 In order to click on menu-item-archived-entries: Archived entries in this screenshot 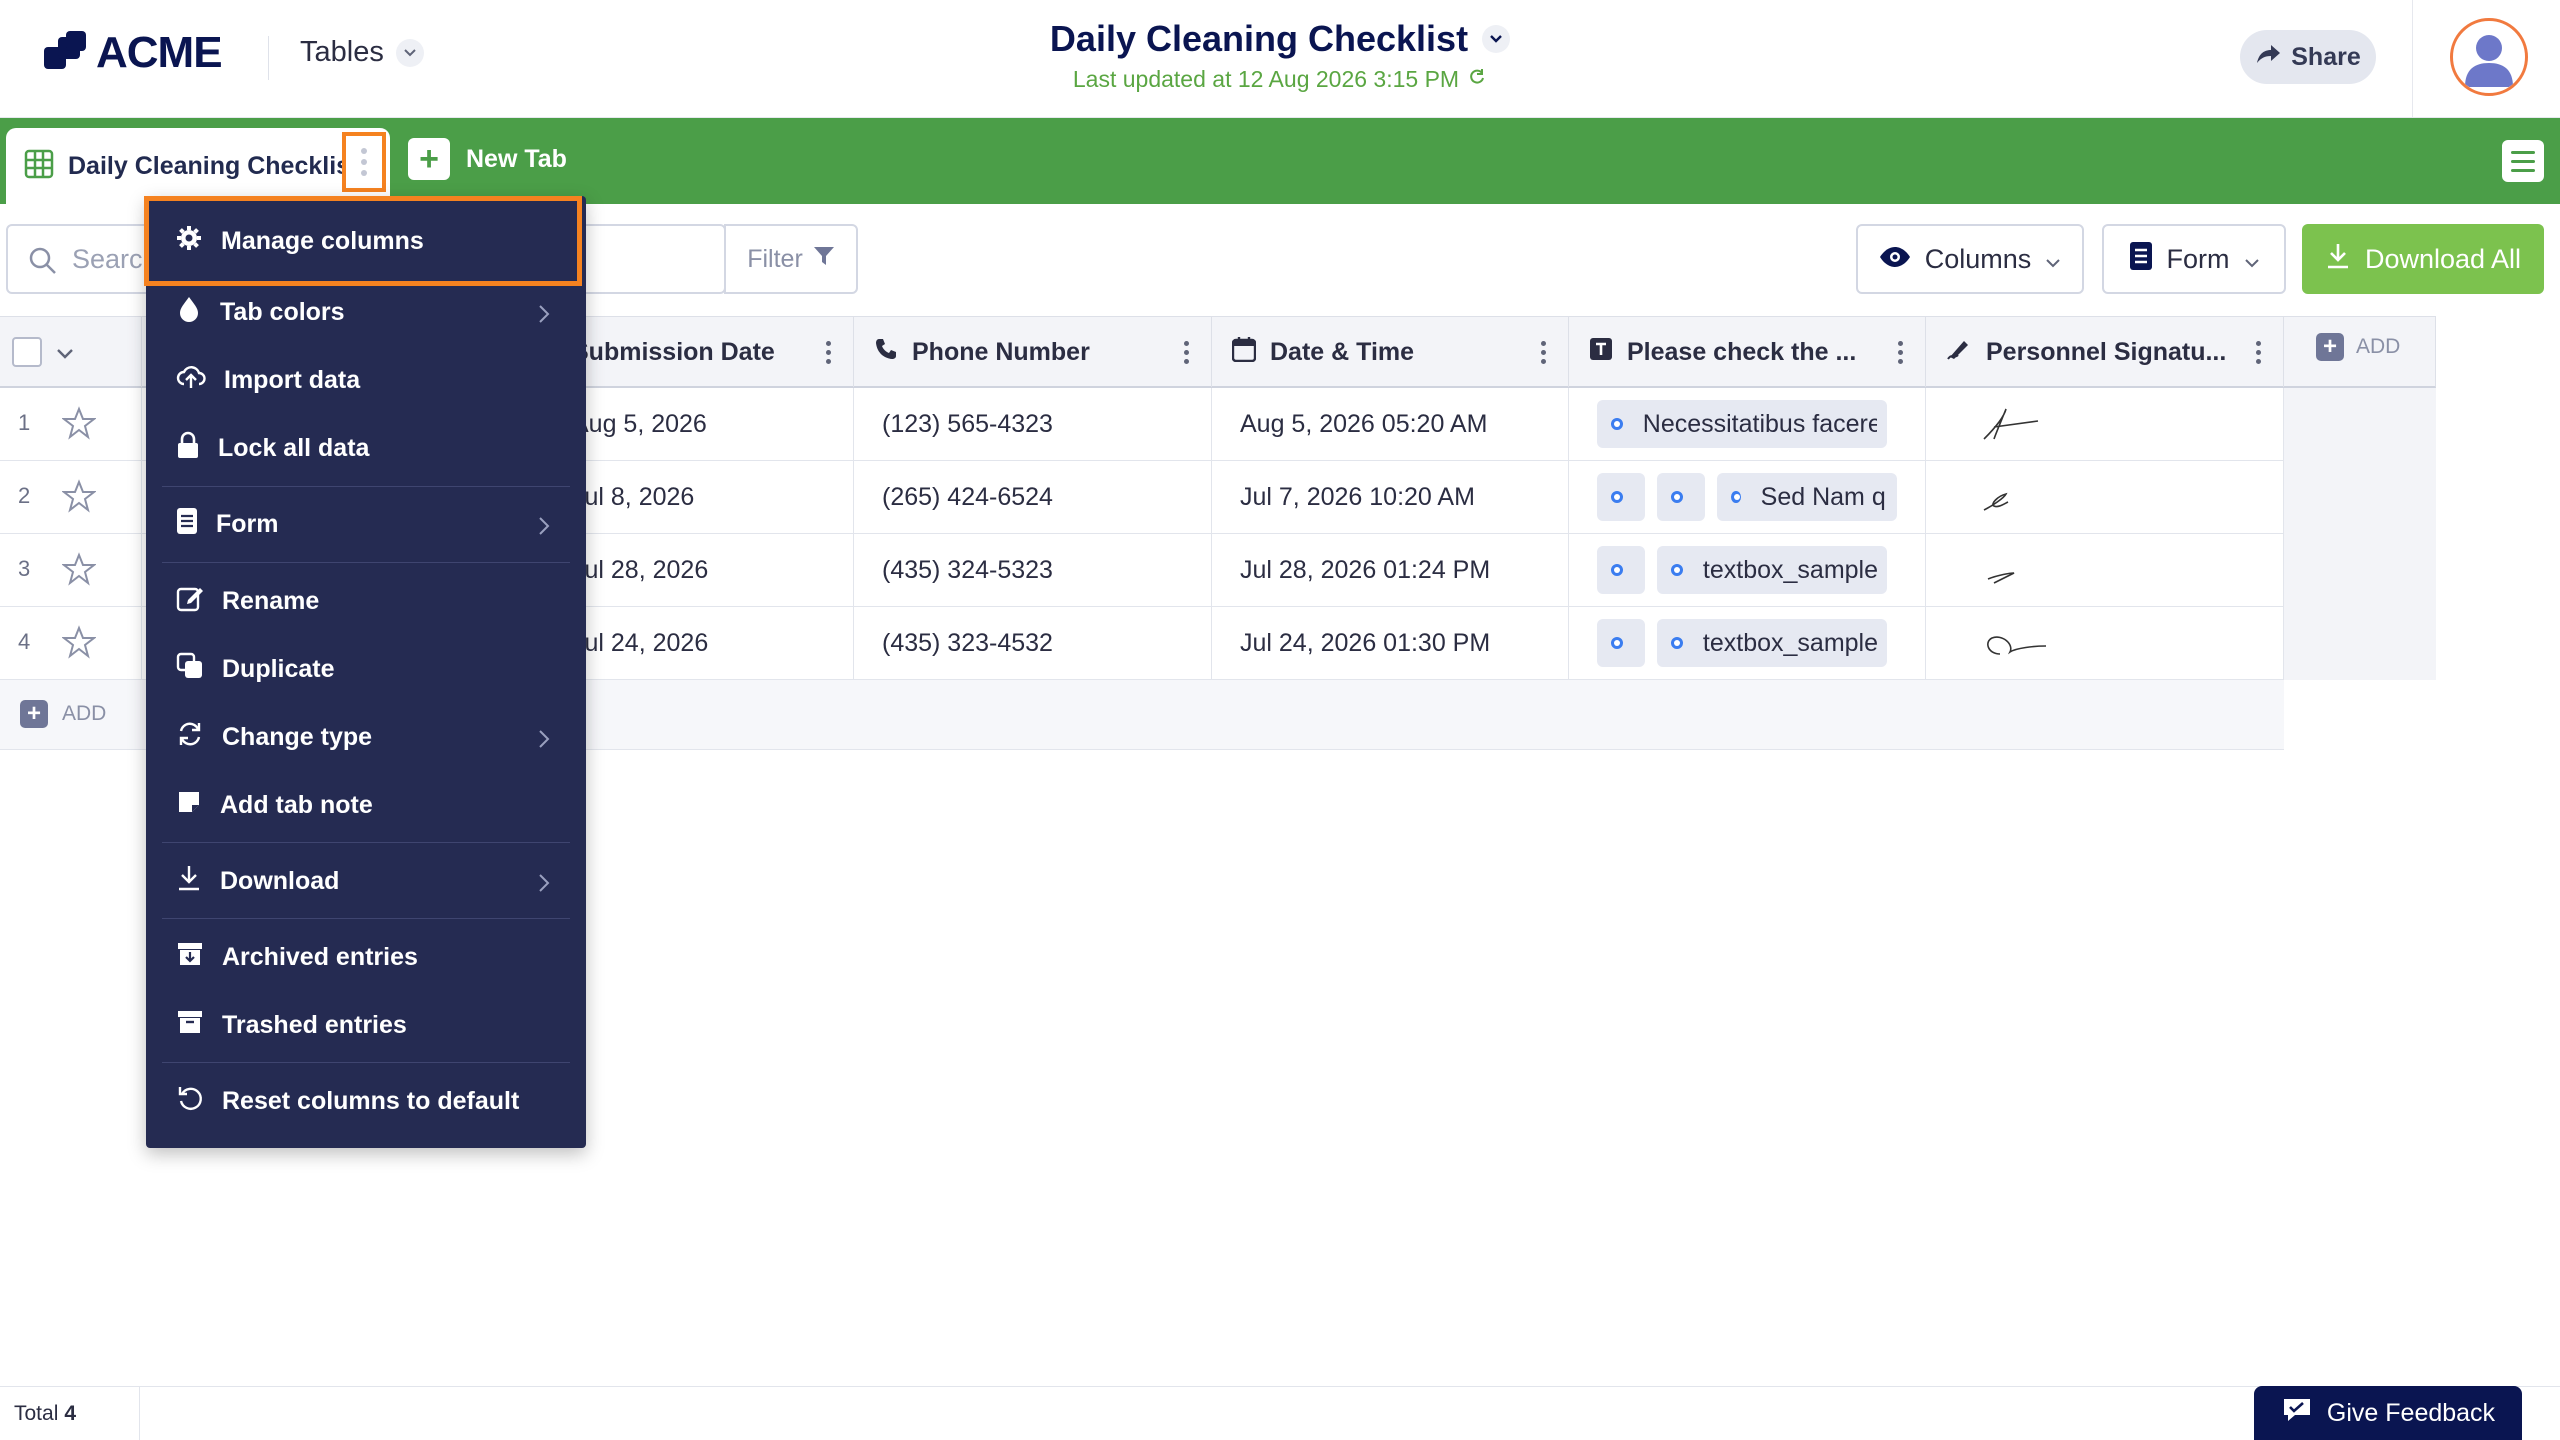, I will do `click(366, 957)`.